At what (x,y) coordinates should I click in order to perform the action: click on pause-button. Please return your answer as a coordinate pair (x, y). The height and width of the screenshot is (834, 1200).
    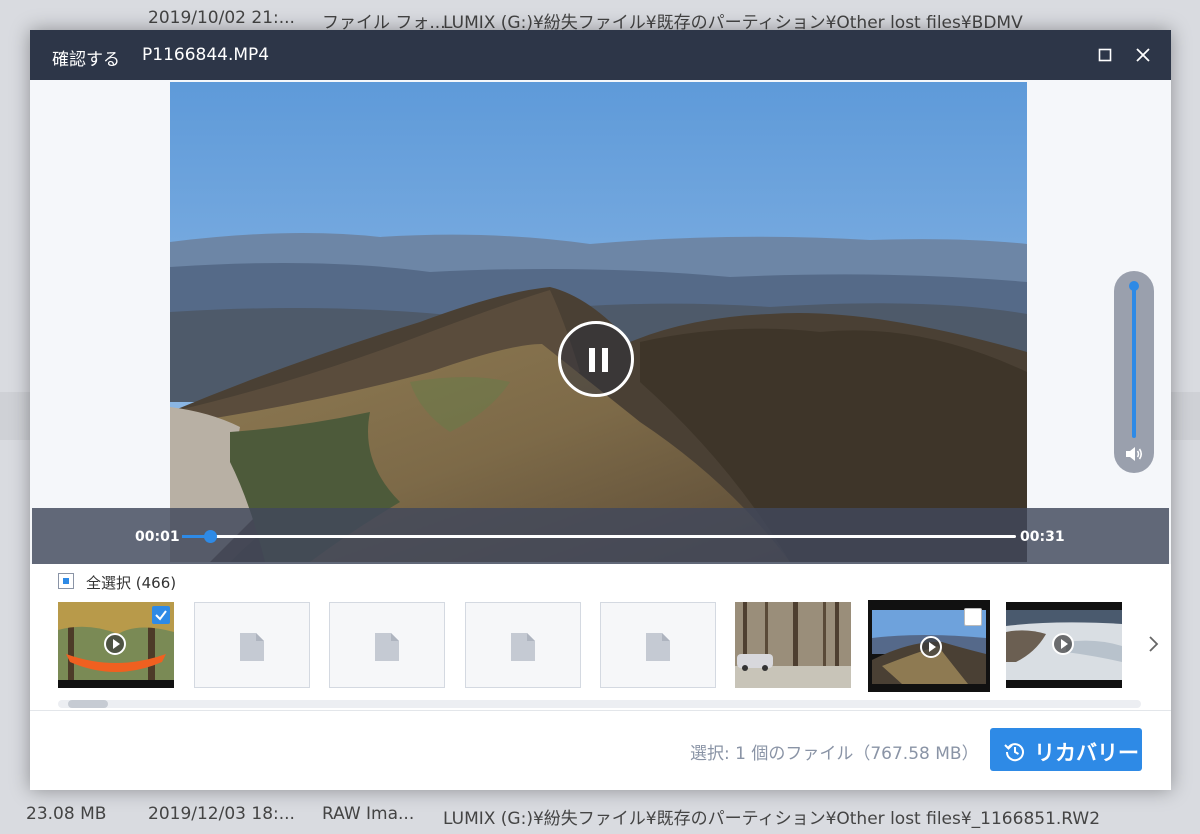
    Looking at the image, I should click on (596, 359).